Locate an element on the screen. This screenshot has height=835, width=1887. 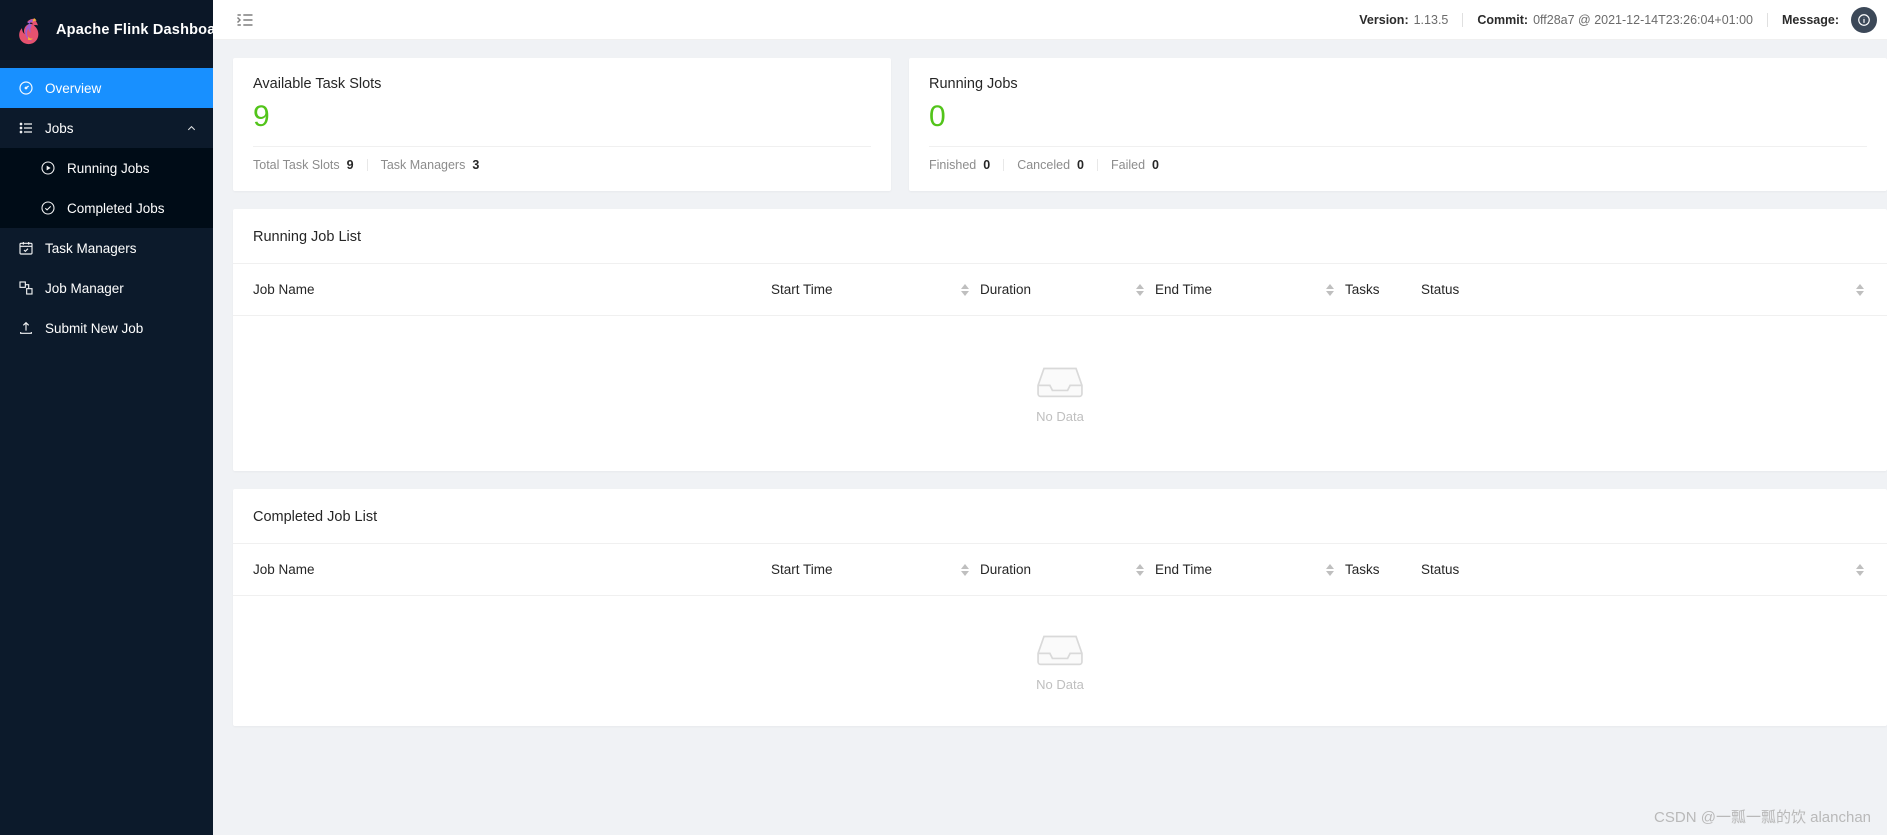
card-footer-stats: Finished 0 Canceled 0 Failed 0 is located at coordinates (1398, 159).